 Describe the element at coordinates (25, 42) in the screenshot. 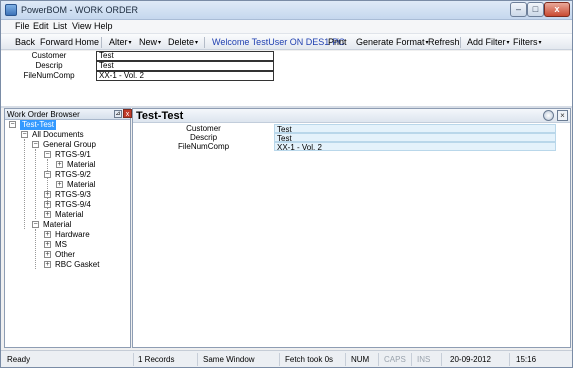

I see `back-button: Back` at that location.